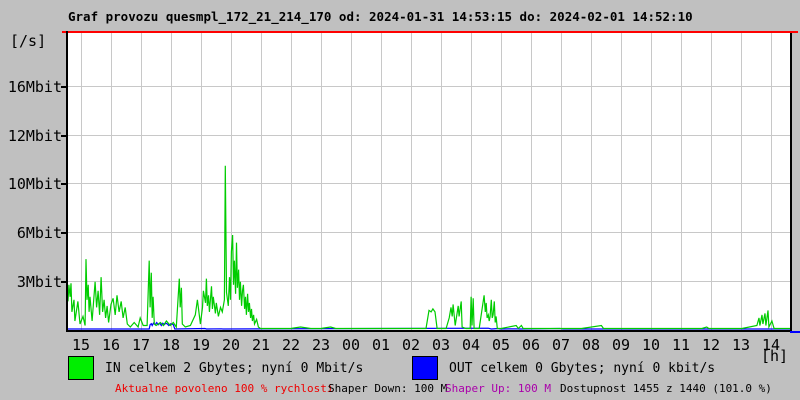  I want to click on y-tick-label: 16Mbit, so click(34, 87).